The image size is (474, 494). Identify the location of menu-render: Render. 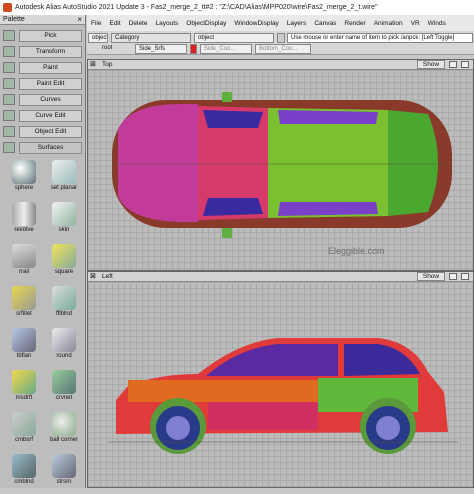
(354, 23).